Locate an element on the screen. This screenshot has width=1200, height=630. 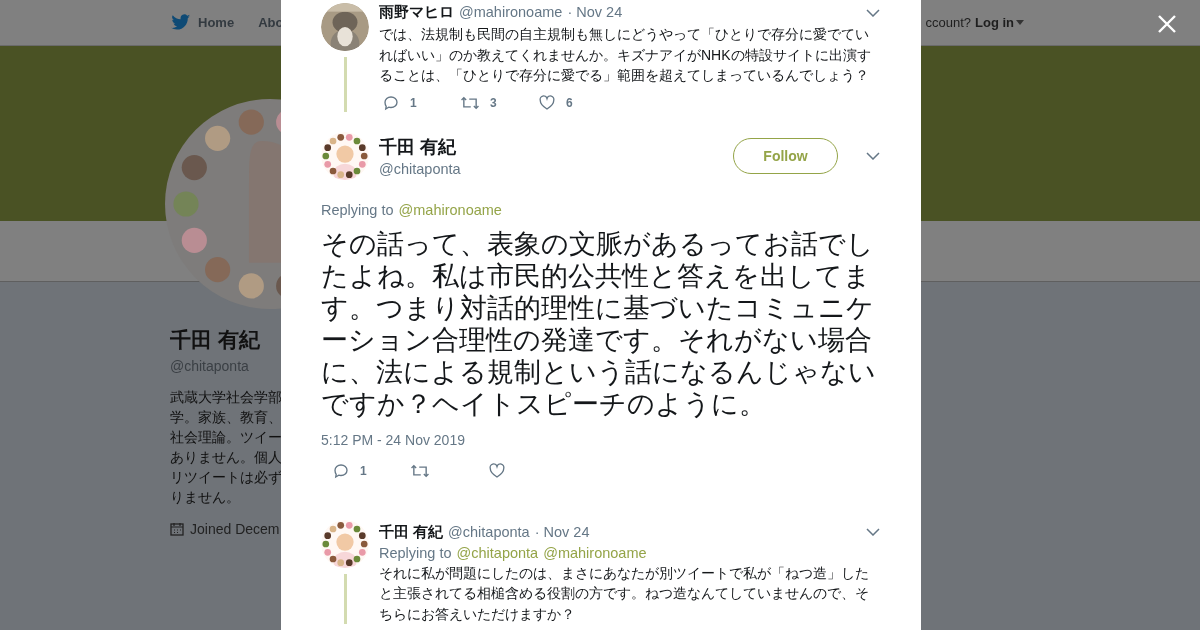
joined-date: Joined Decem is located at coordinates (235, 529).